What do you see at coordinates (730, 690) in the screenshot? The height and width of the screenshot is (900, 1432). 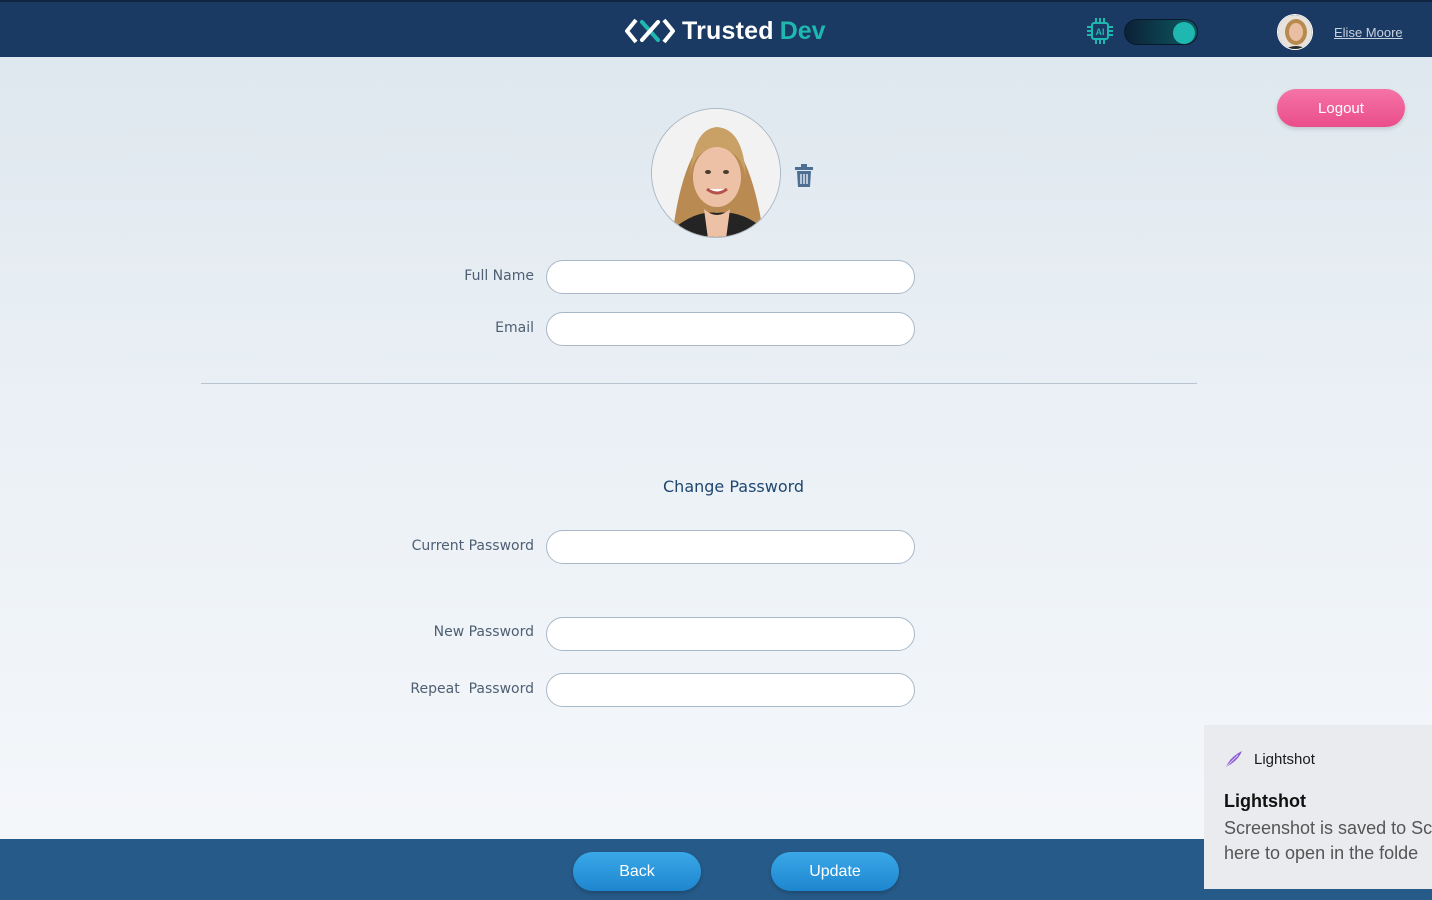 I see `repeat-password-input` at bounding box center [730, 690].